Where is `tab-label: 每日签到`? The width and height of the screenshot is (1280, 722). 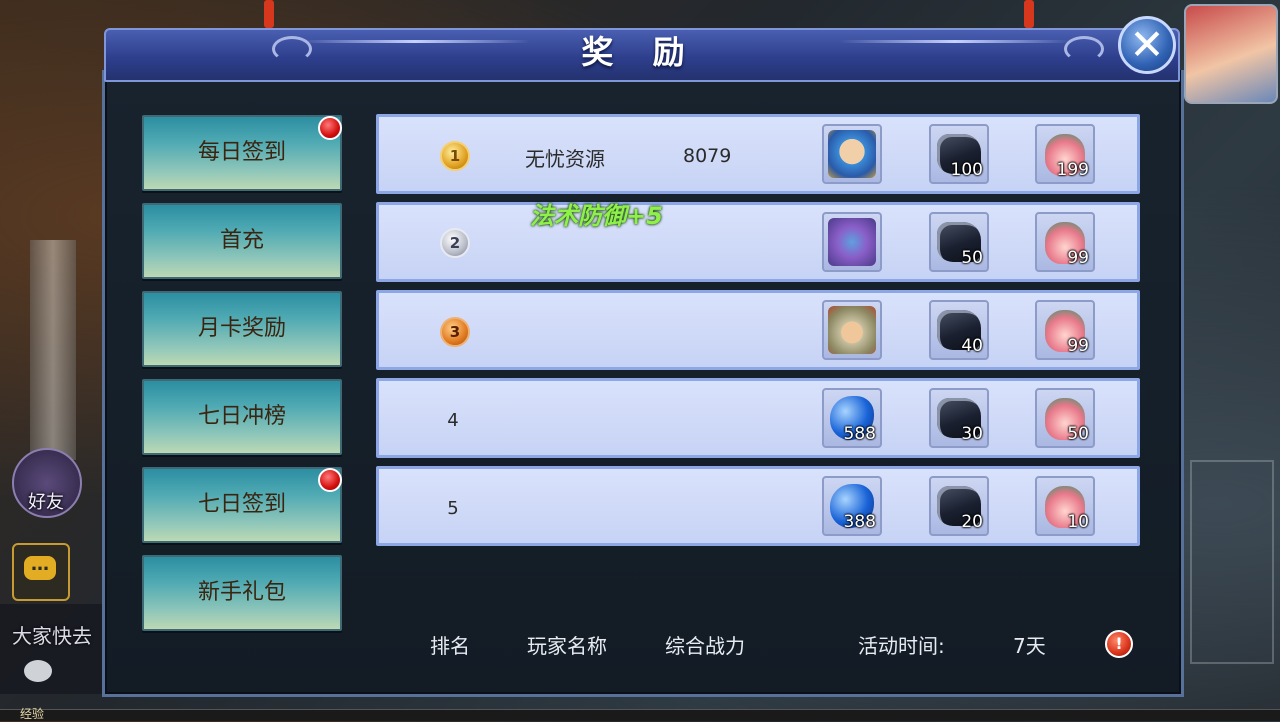
tab-label: 每日签到 is located at coordinates (241, 152).